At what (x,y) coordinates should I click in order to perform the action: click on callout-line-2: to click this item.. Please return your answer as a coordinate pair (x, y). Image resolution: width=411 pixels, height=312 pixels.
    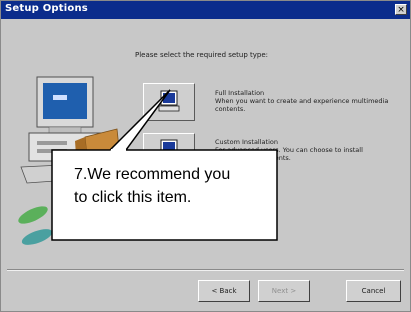
    Looking at the image, I should click on (133, 197).